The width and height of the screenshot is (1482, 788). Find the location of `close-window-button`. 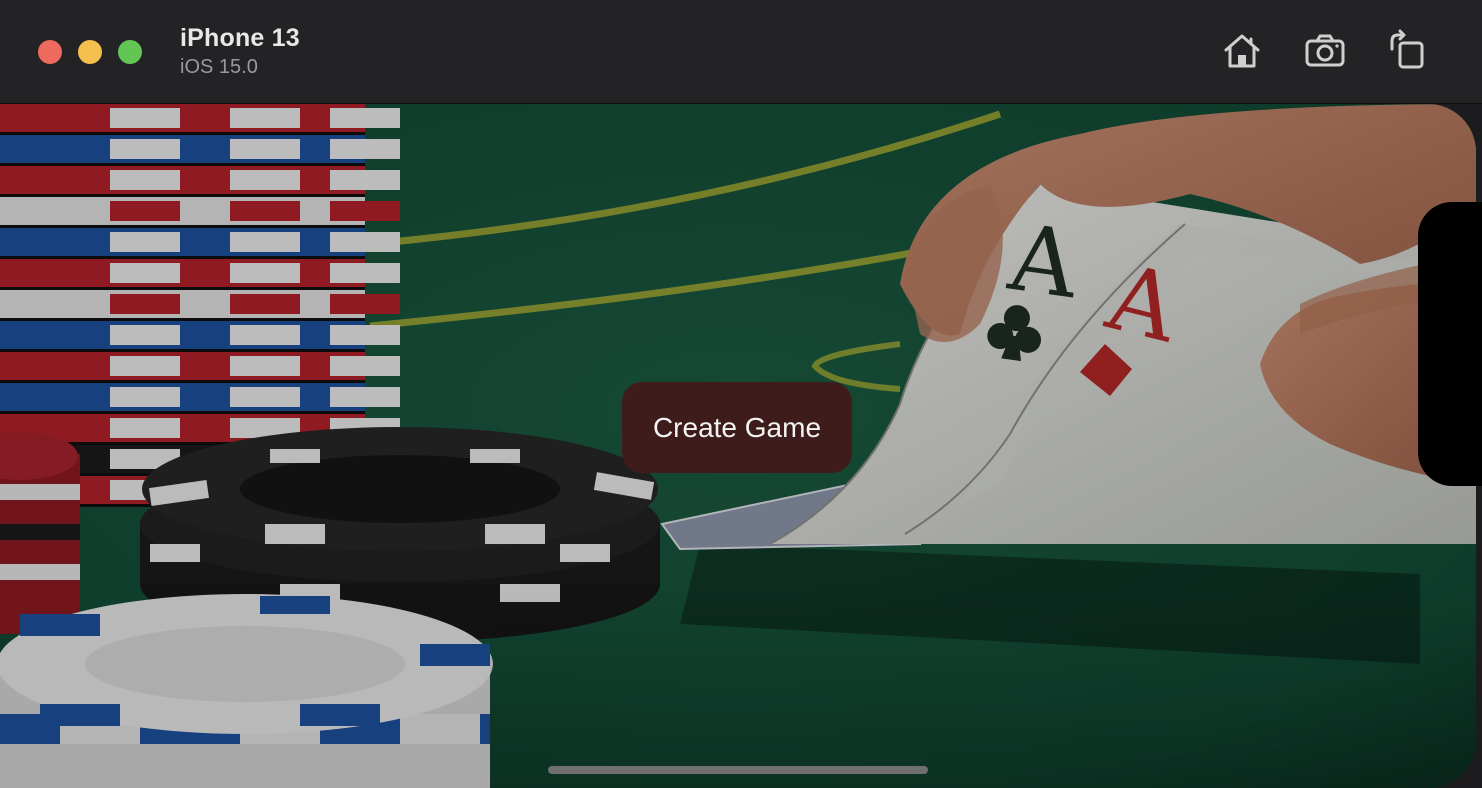

close-window-button is located at coordinates (50, 52).